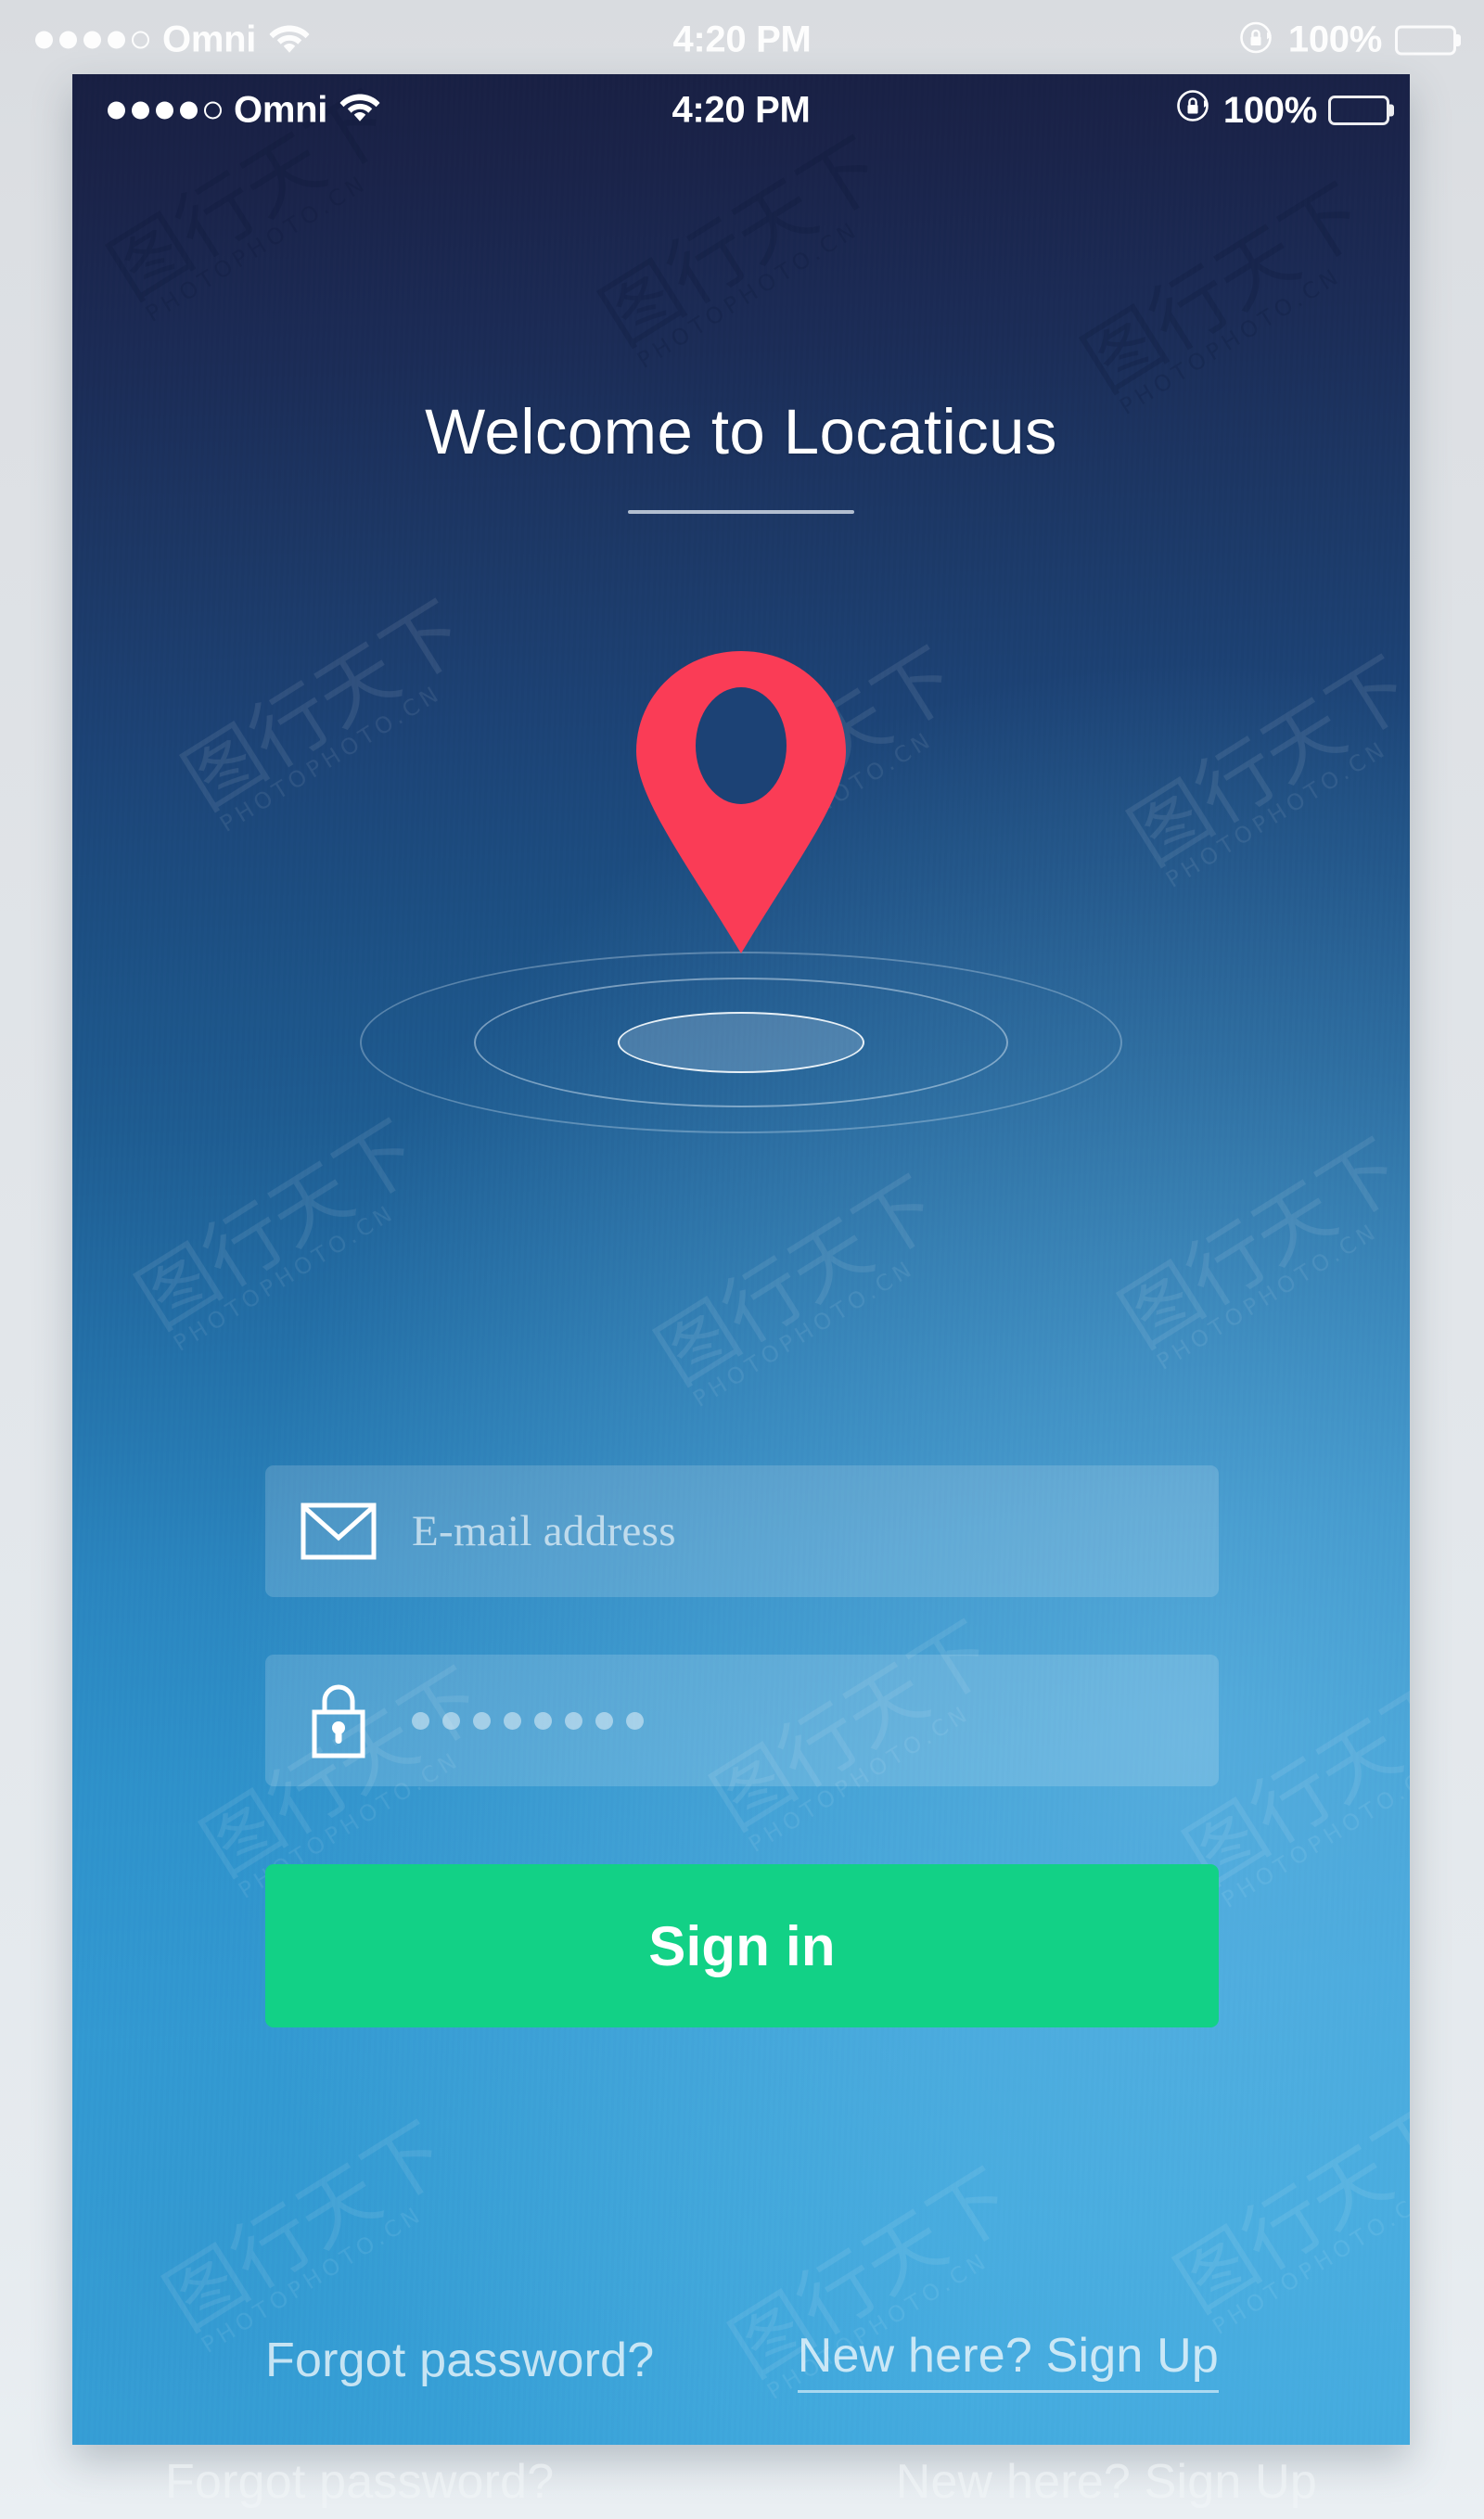 The image size is (1484, 2519). I want to click on status-bar-center: 4:20 PM, so click(741, 111).